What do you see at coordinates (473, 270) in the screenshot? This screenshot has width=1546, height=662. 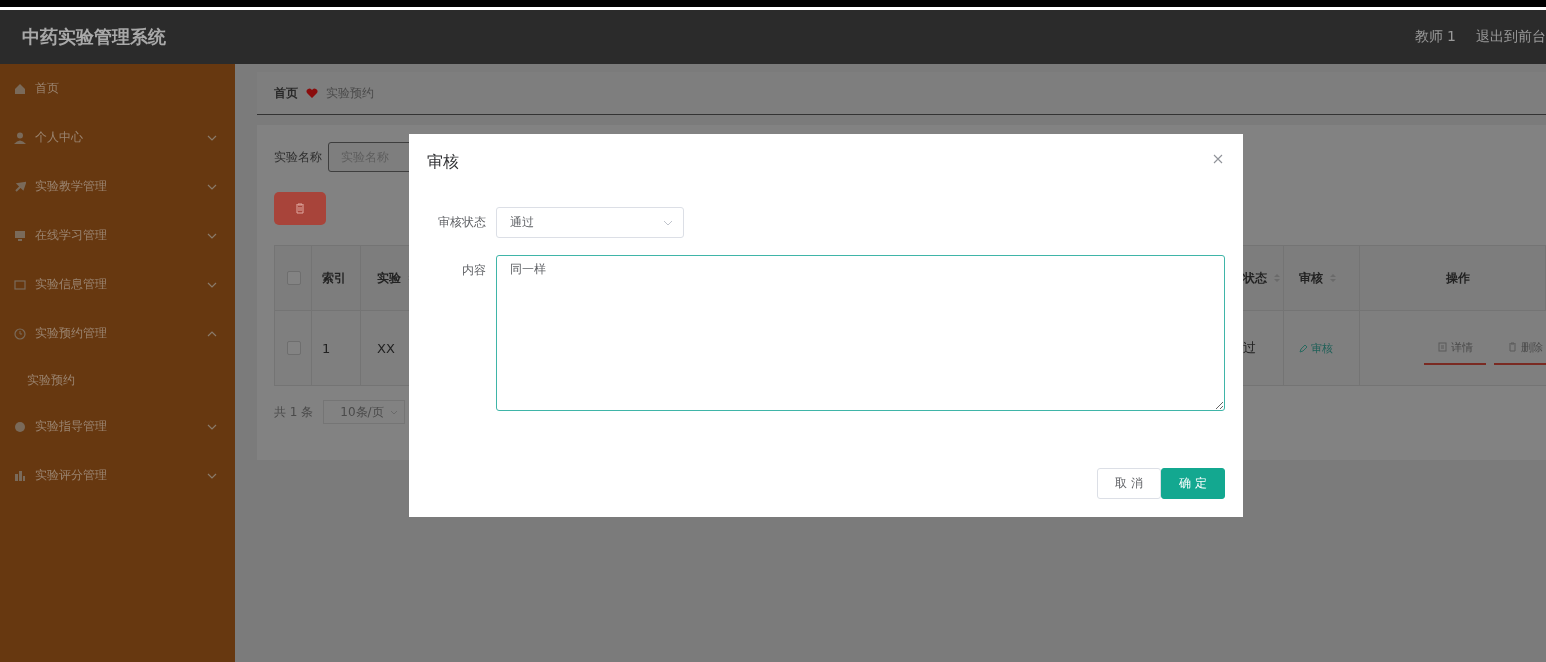 I see `field-label: 内容` at bounding box center [473, 270].